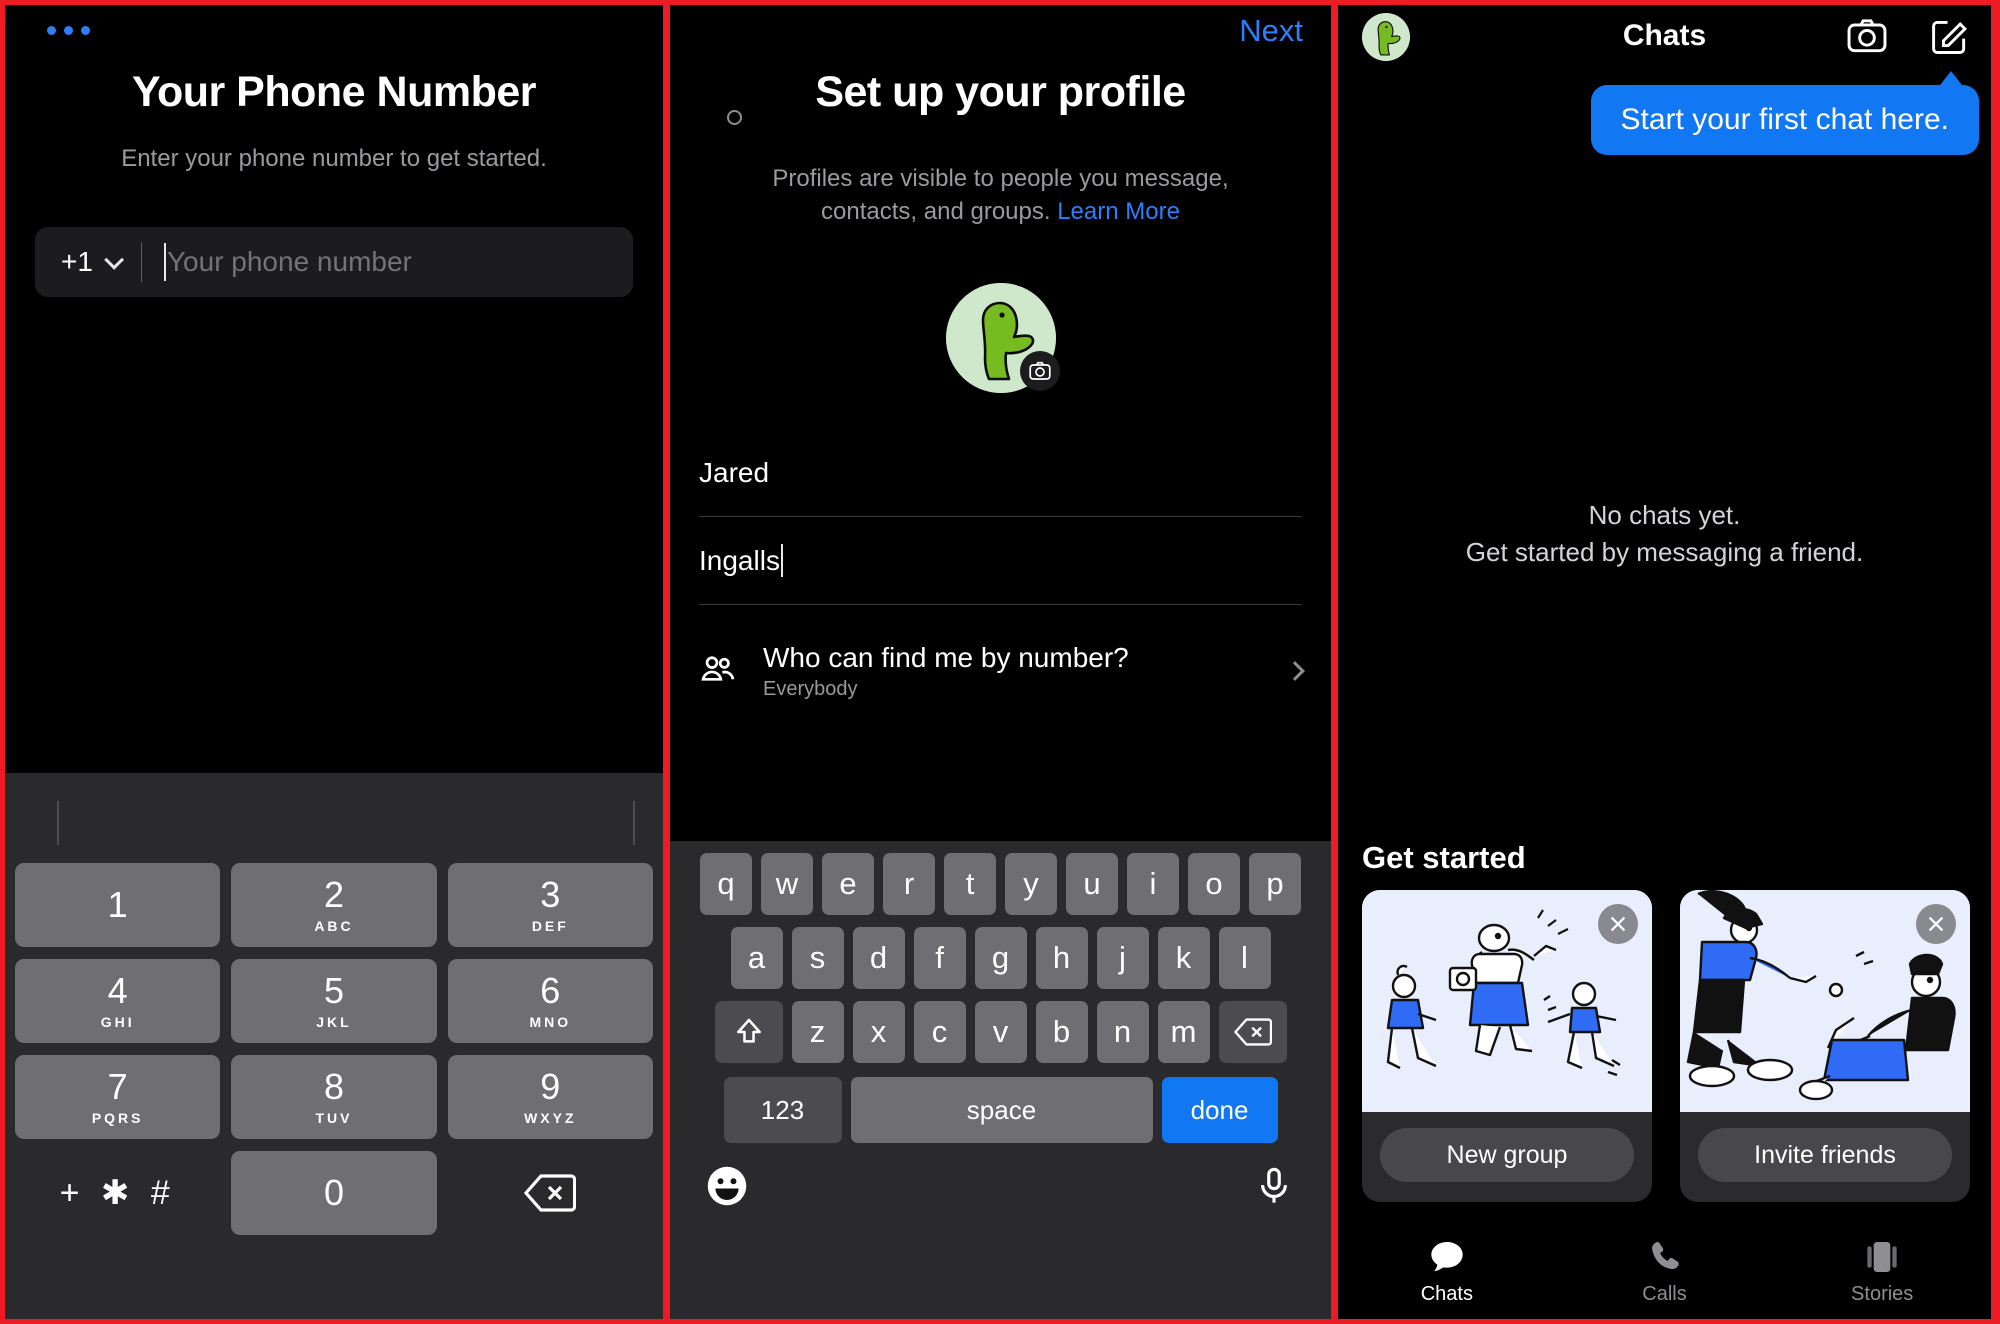  Describe the element at coordinates (1122, 1032) in the screenshot. I see `key-n: n` at that location.